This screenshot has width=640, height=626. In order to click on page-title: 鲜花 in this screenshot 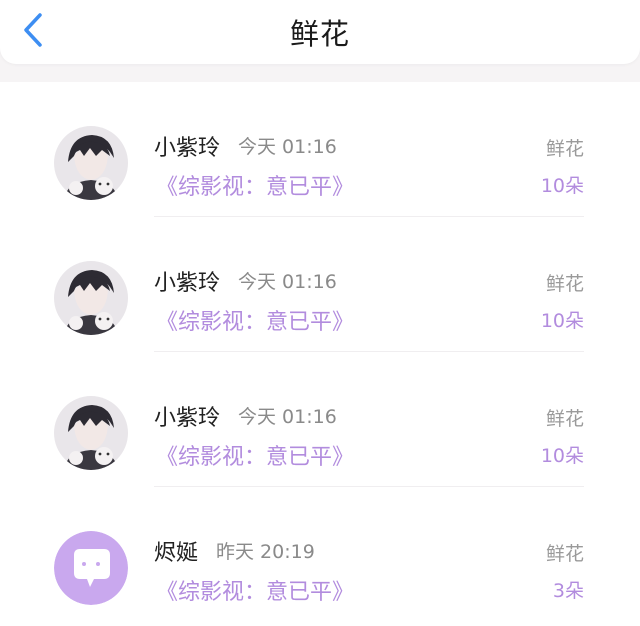, I will do `click(319, 34)`.